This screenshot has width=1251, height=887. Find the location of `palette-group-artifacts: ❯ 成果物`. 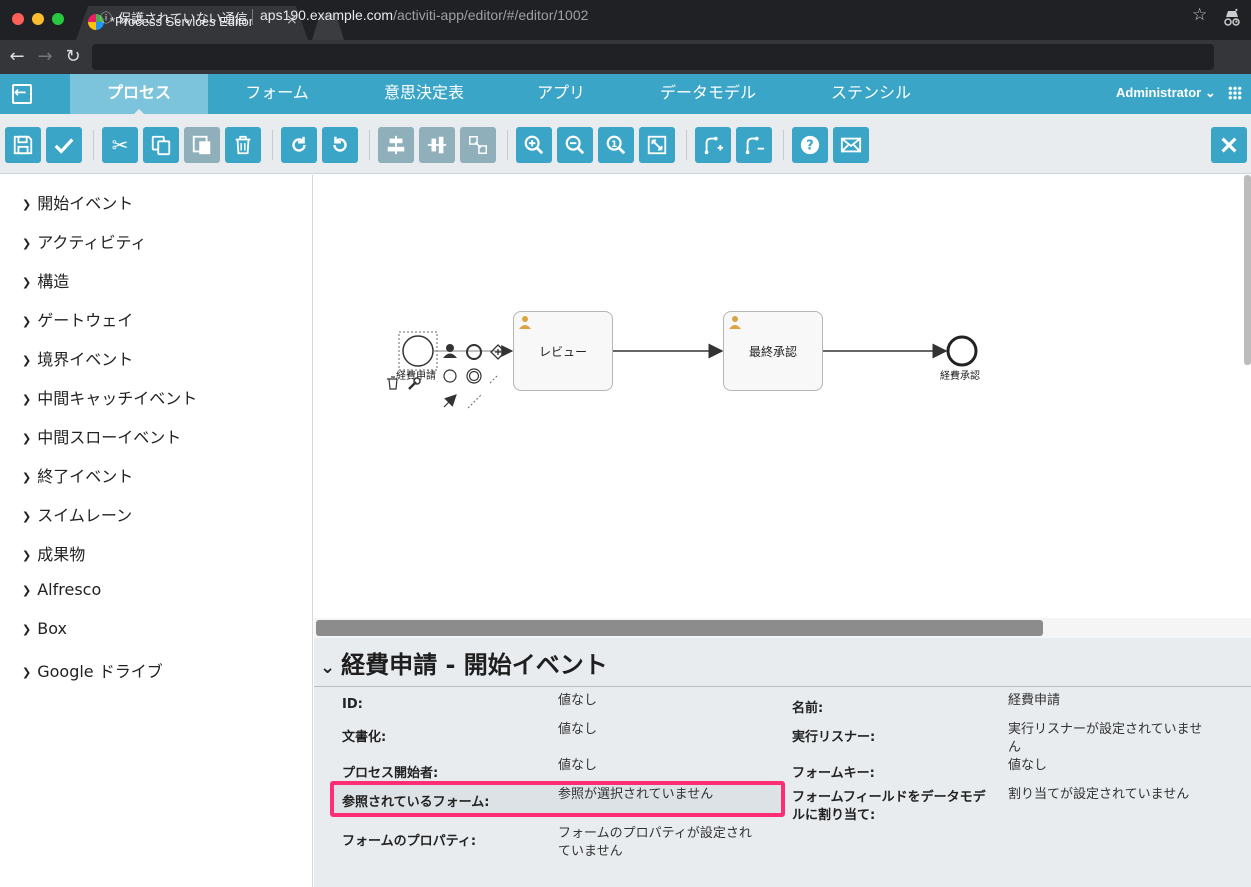

palette-group-artifacts: ❯ 成果物 is located at coordinates (53, 553).